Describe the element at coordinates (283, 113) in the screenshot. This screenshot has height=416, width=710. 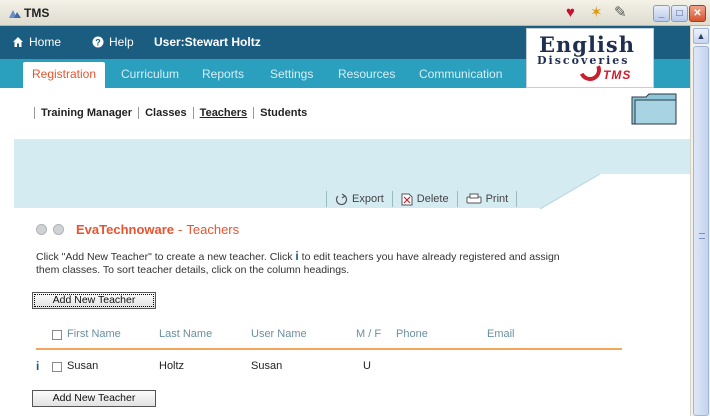
I see `subnav-students: Students` at that location.